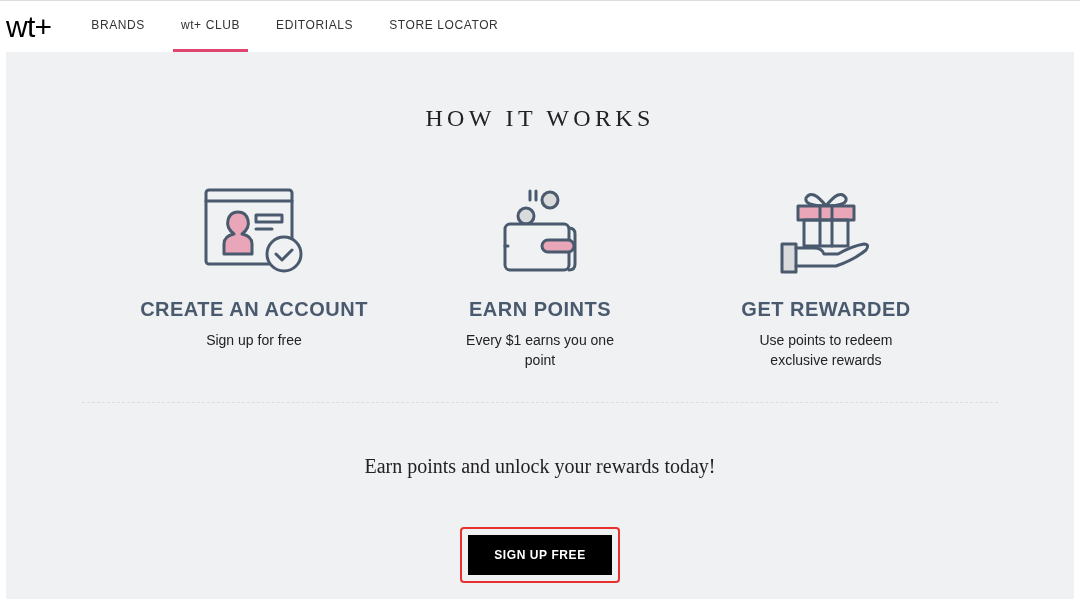  I want to click on step-title: CREATE AN ACCOUNT, so click(254, 309).